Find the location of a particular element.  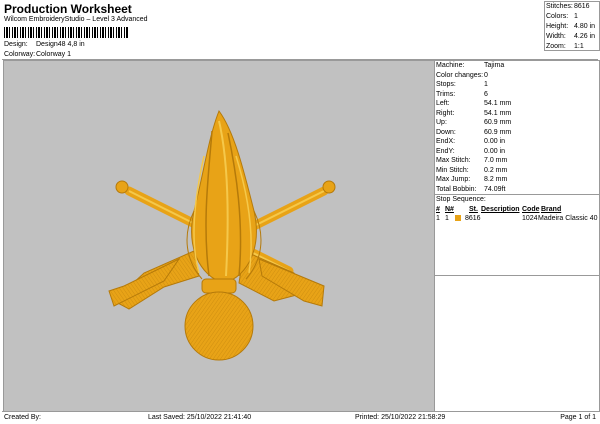

info-label: Max Stitch: is located at coordinates (453, 160).